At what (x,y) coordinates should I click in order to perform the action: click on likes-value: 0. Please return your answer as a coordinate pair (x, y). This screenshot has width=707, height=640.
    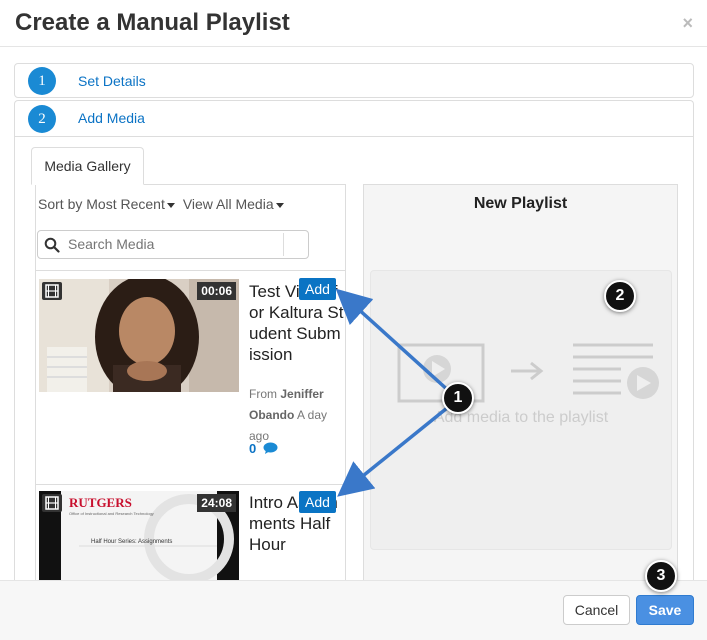
    Looking at the image, I should click on (253, 448).